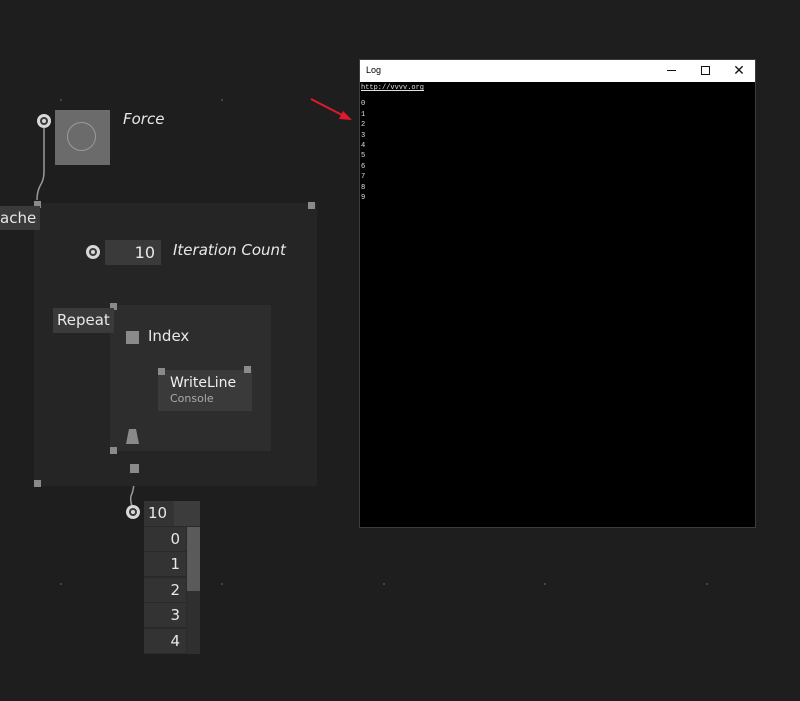 This screenshot has width=800, height=701. Describe the element at coordinates (134, 468) in the screenshot. I see `output-pin` at that location.